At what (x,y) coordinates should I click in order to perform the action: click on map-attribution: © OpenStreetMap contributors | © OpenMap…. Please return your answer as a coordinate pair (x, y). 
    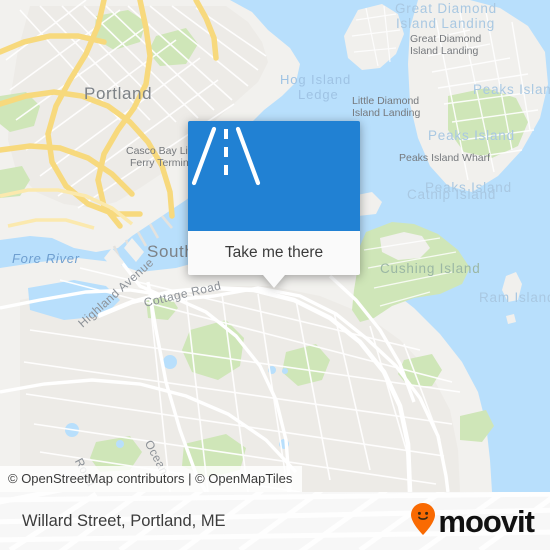
    Looking at the image, I should click on (151, 479).